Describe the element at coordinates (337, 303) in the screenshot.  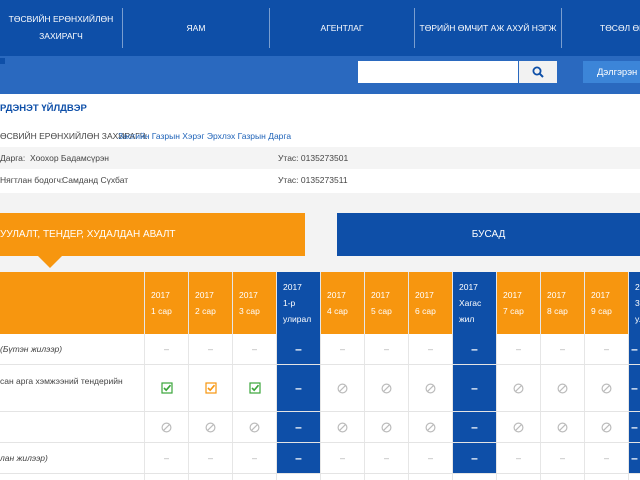
I see `column-header-label: 2017 4 сар` at that location.